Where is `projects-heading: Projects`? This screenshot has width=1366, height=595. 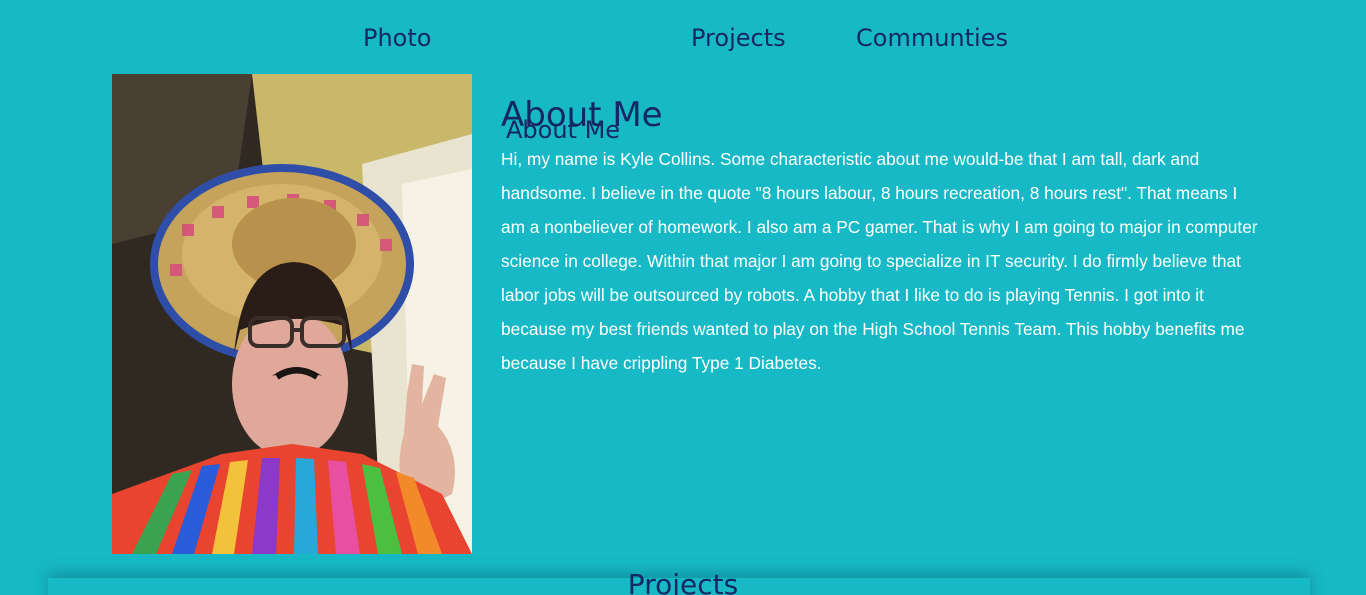 projects-heading: Projects is located at coordinates (683, 581).